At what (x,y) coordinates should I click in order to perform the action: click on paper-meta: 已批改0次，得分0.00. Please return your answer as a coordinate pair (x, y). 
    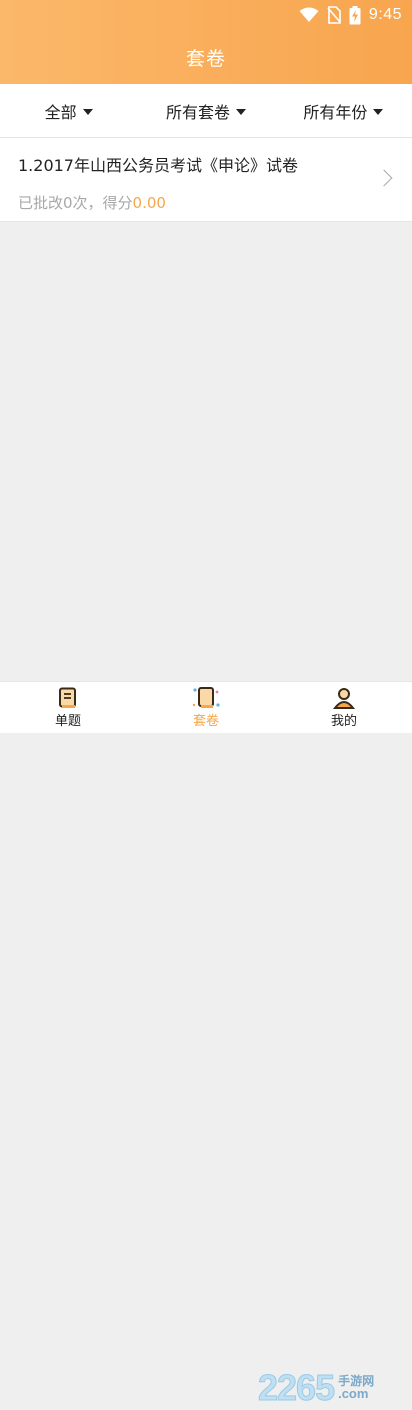
    Looking at the image, I should click on (92, 202).